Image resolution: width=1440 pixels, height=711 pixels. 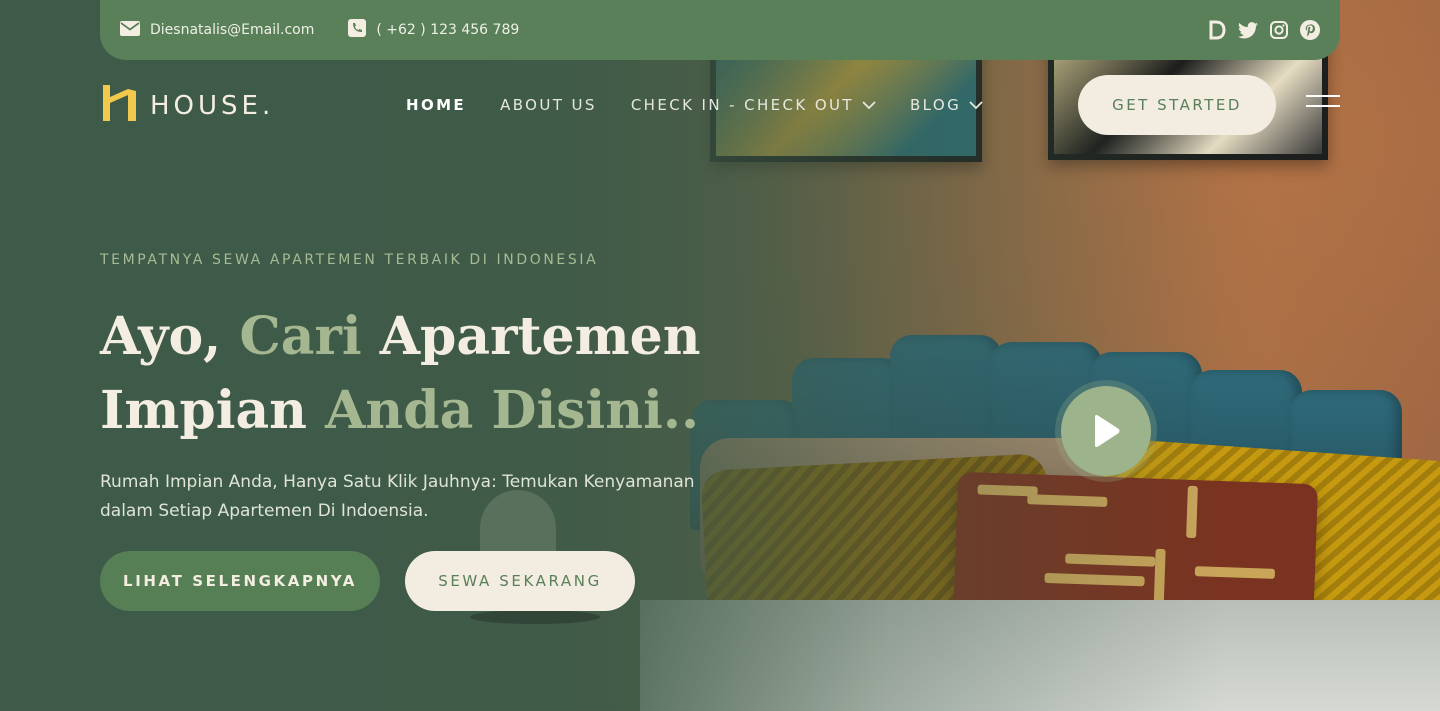 I want to click on headline-accent-word: Anda, so click(x=399, y=410).